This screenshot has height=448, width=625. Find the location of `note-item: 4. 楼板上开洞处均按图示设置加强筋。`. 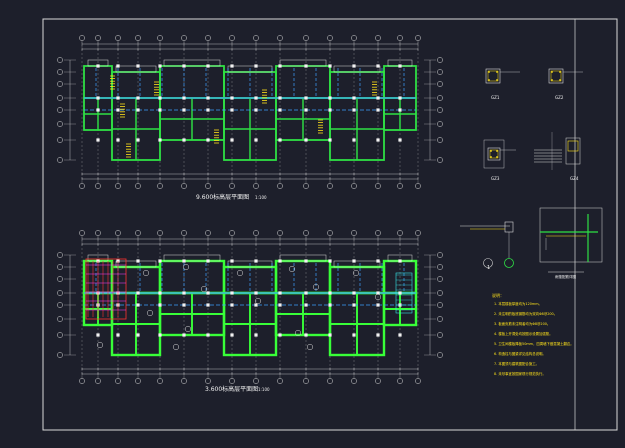

note-item: 4. 楼板上开洞处均按图示设置加强筋。 is located at coordinates (523, 333).